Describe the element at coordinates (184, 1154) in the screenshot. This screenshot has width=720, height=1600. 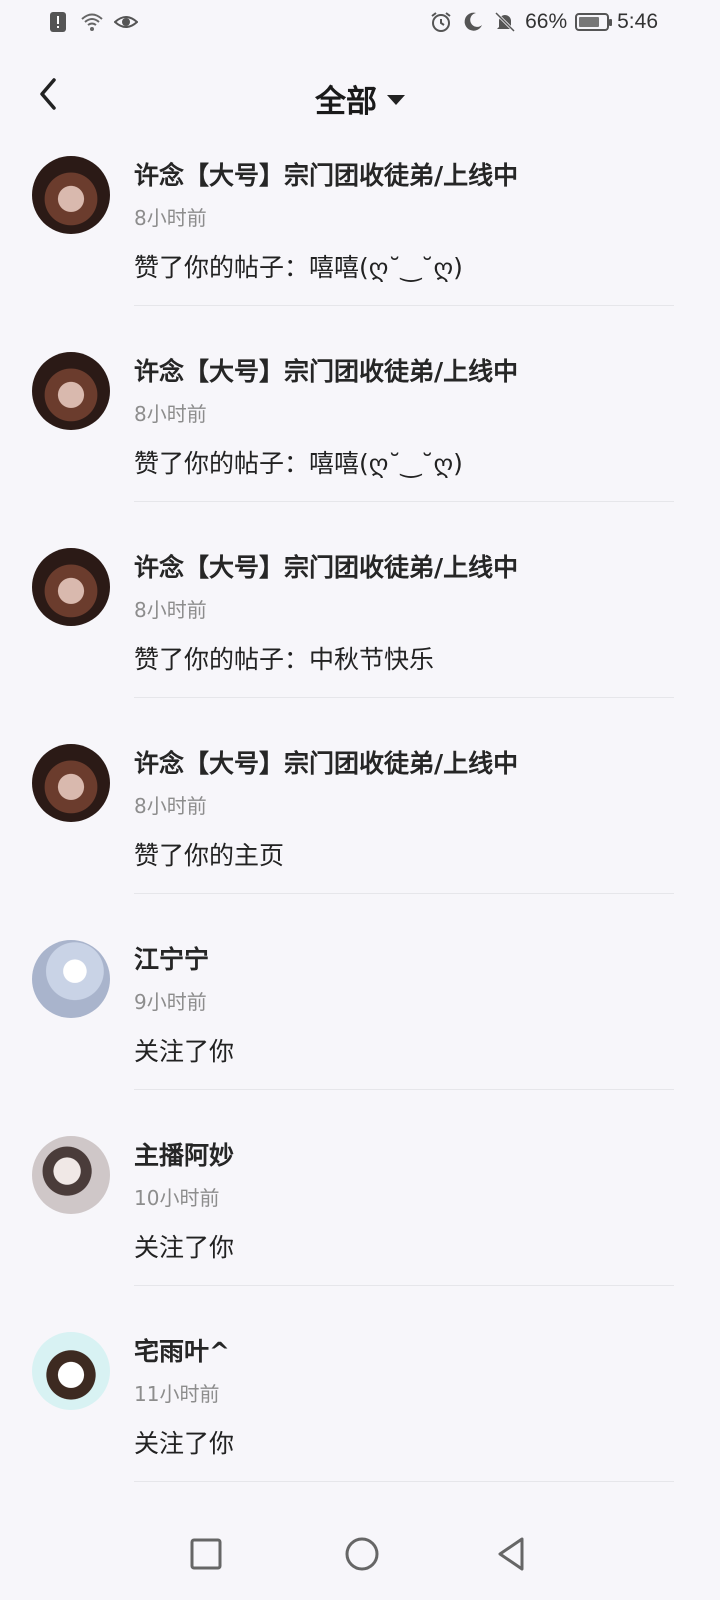
I see `user-name: 主播阿妙` at that location.